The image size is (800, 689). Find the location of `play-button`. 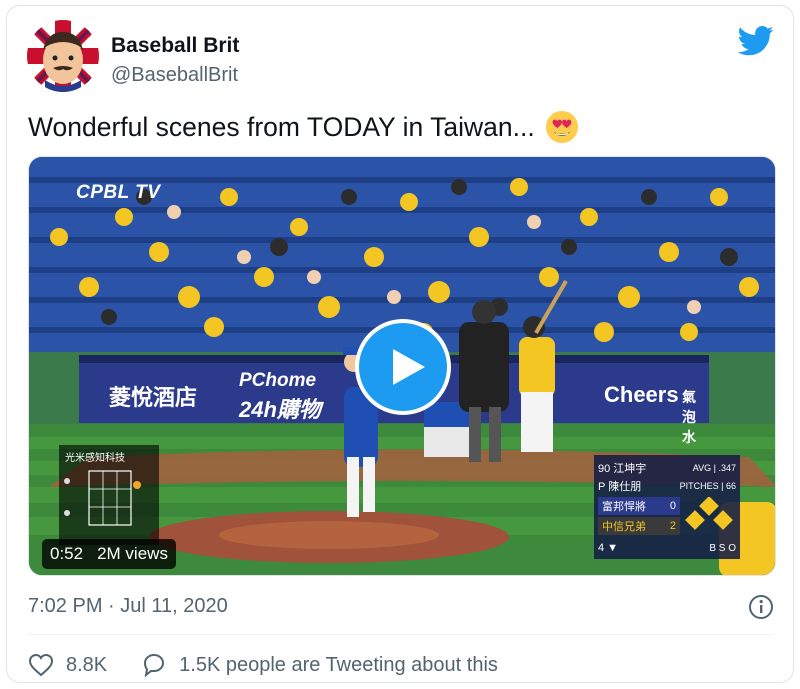

play-button is located at coordinates (403, 367).